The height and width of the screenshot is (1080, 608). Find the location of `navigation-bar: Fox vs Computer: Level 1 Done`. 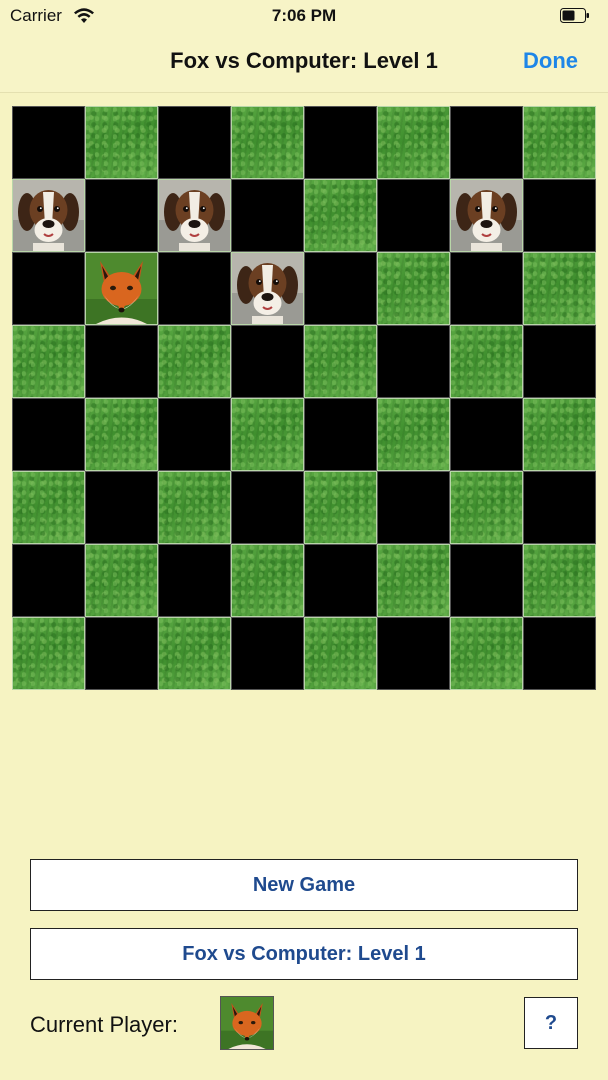

navigation-bar: Fox vs Computer: Level 1 Done is located at coordinates (304, 62).